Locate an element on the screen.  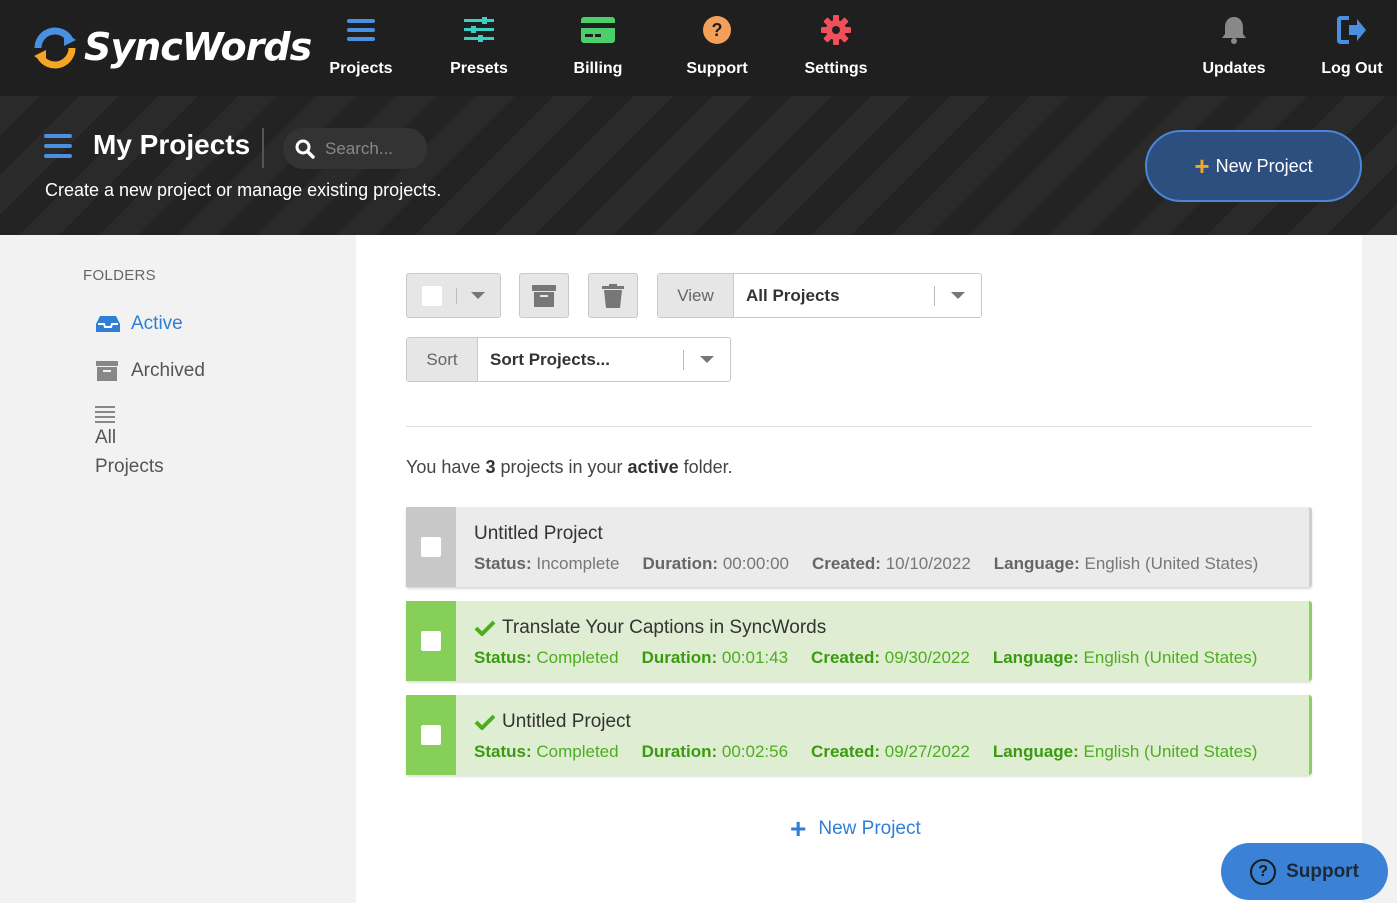
plus-icon: + is located at coordinates (1202, 165).